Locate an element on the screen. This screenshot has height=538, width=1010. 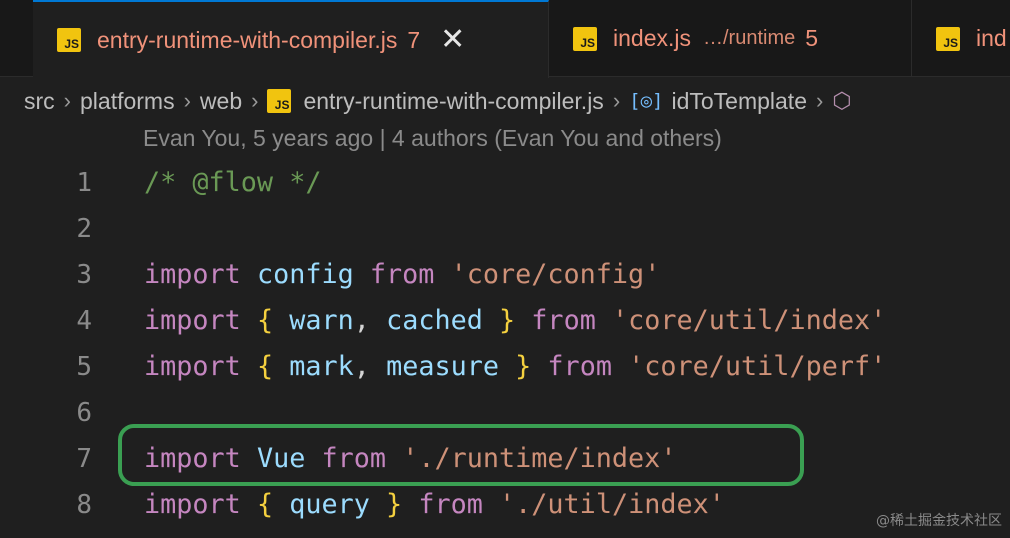
tab-label: ind is located at coordinates (991, 38).